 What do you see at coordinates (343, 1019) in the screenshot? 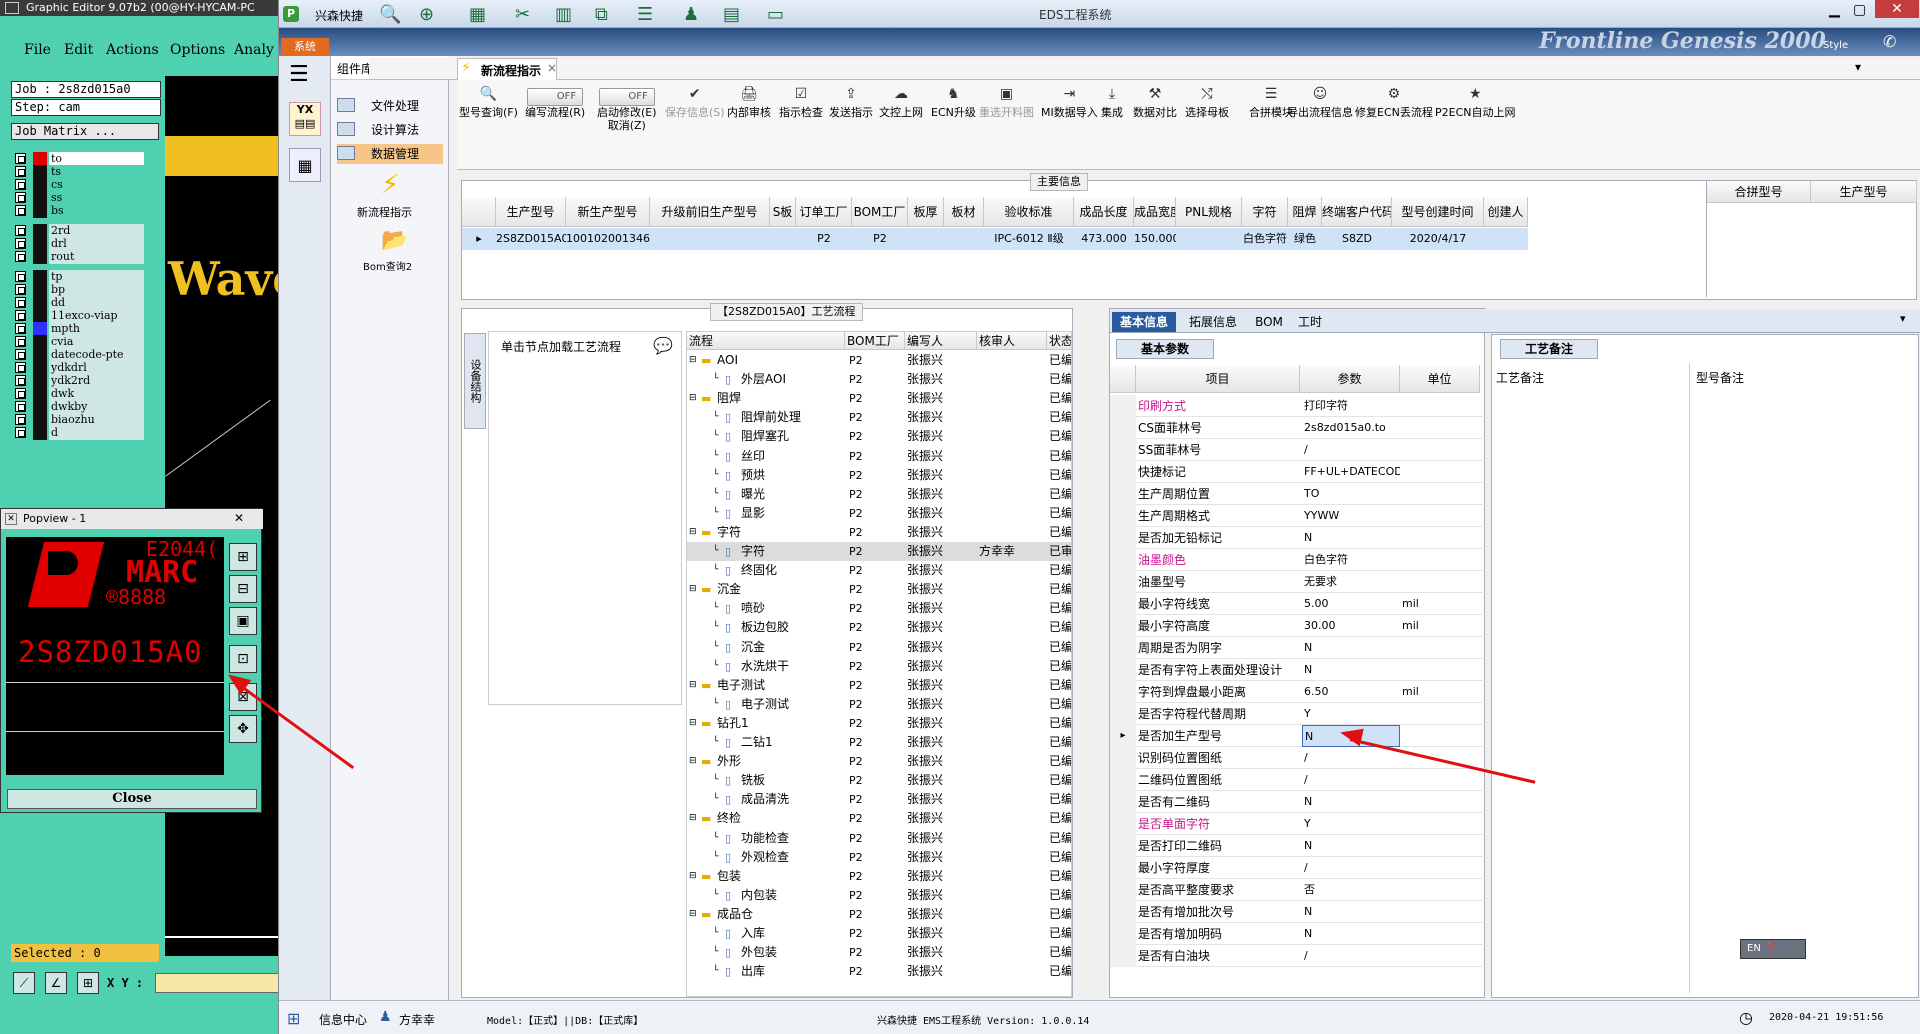
I see `info-center: 信息中心` at bounding box center [343, 1019].